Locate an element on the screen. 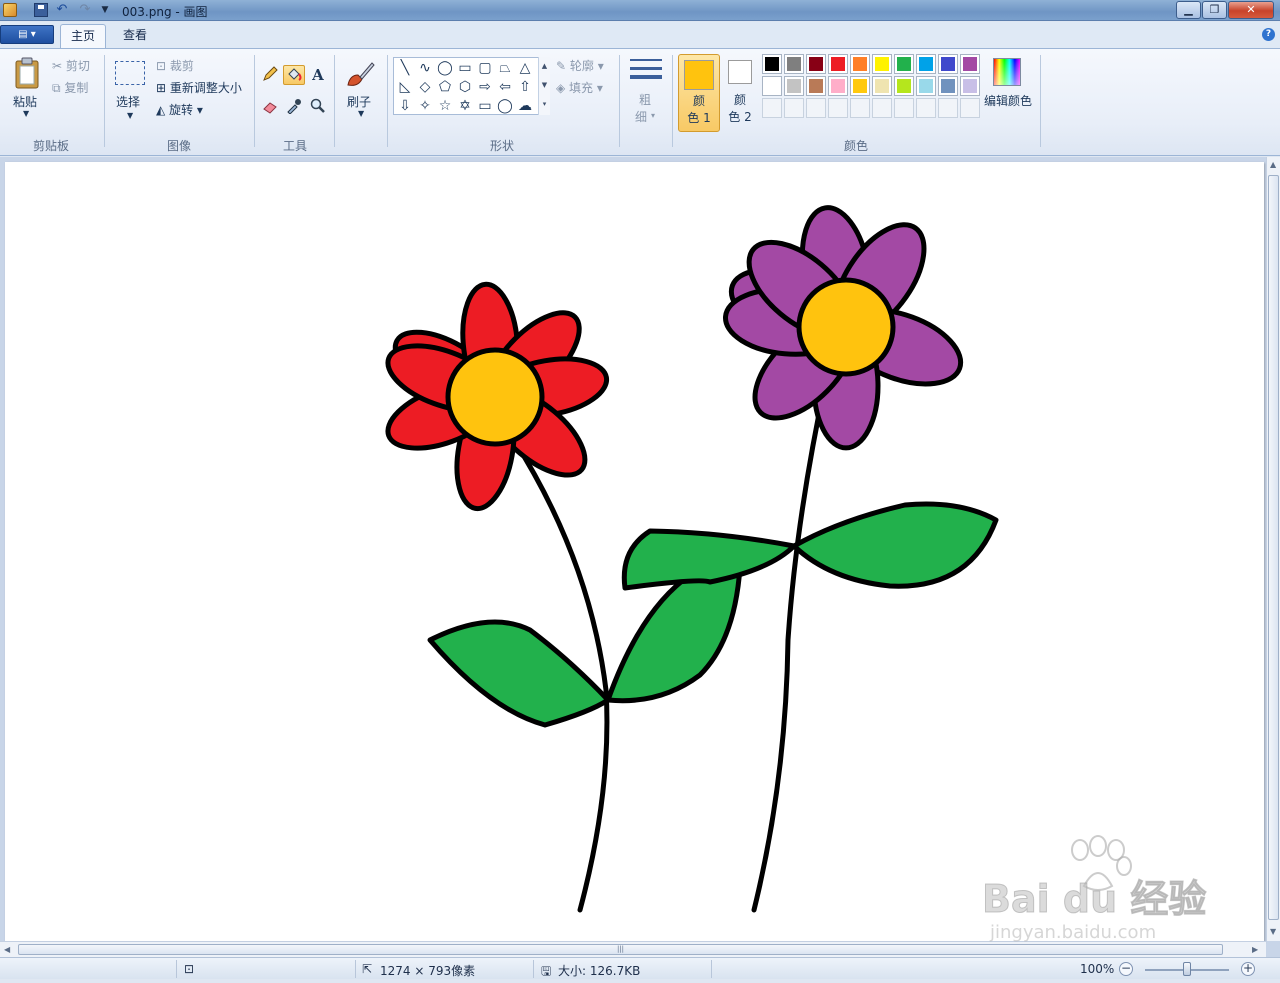  tab-home: 主页 is located at coordinates (83, 36).